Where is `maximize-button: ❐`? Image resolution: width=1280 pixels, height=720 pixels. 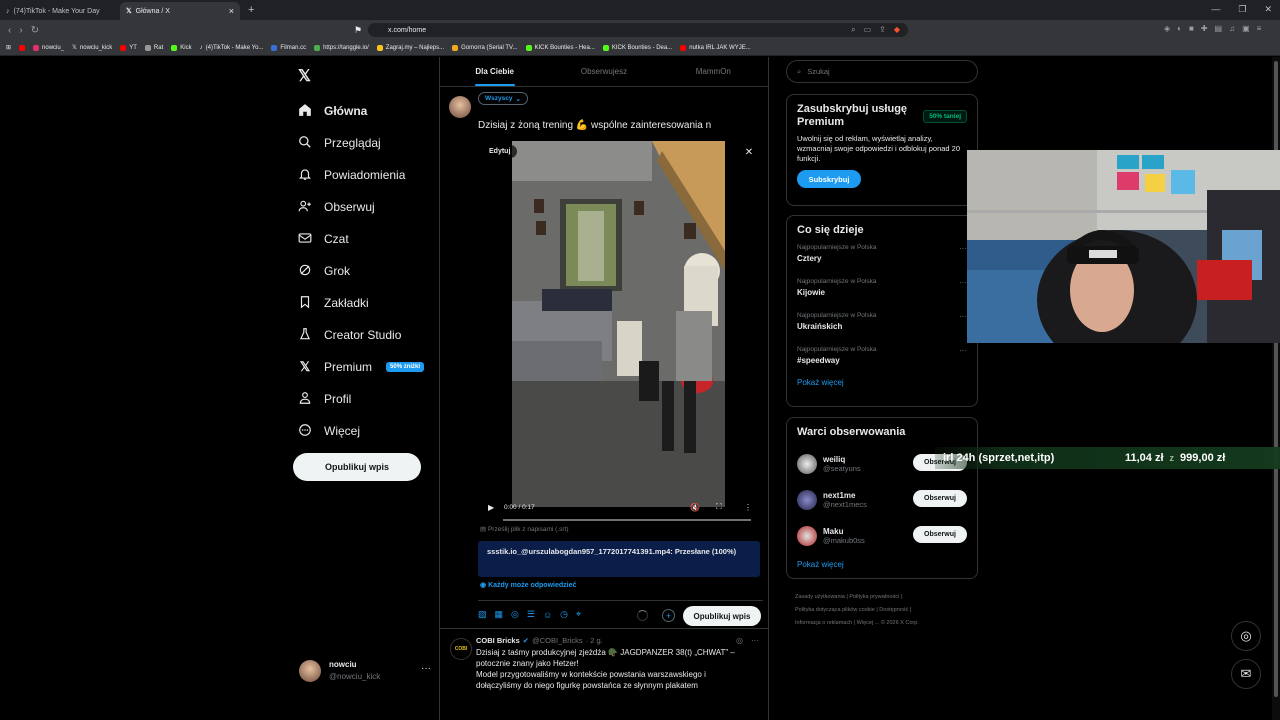 maximize-button: ❐ is located at coordinates (1242, 9).